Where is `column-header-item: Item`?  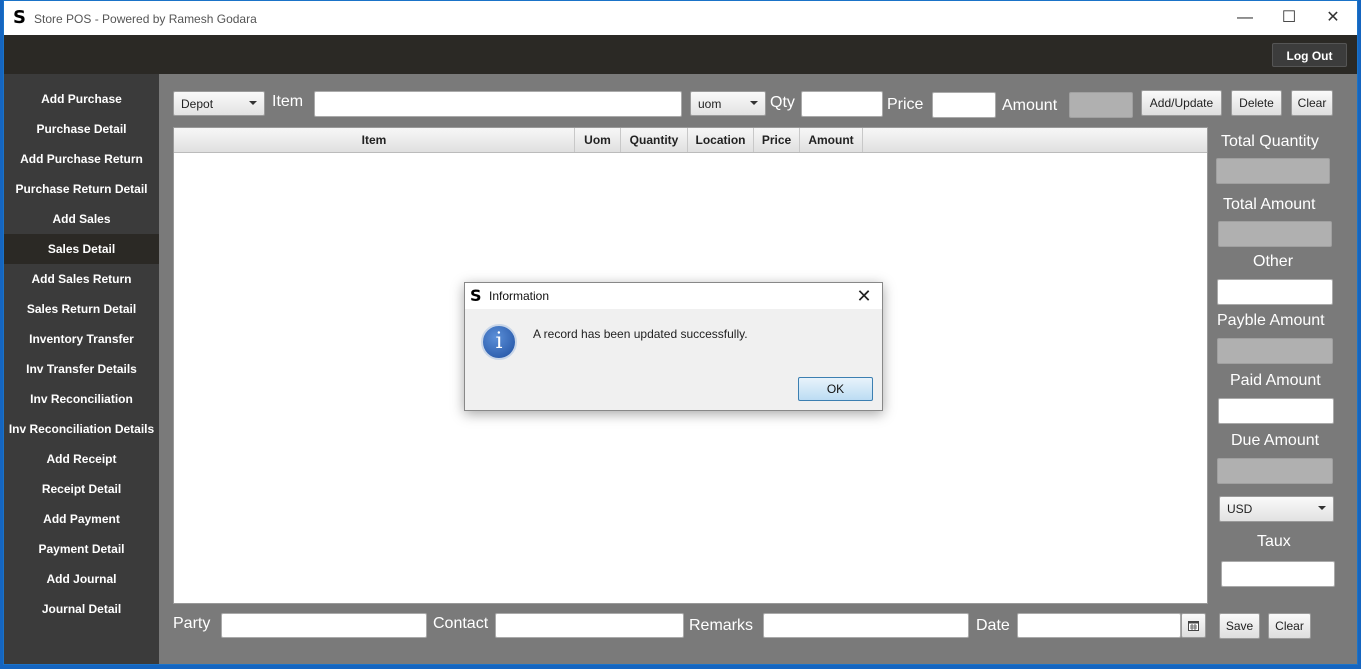 column-header-item: Item is located at coordinates (374, 140).